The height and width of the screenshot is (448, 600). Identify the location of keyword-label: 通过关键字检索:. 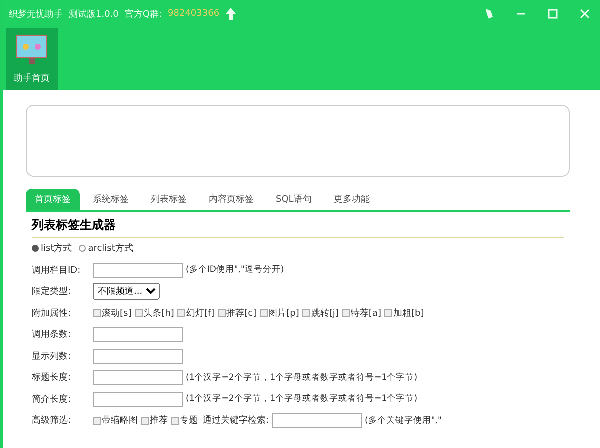
(236, 421).